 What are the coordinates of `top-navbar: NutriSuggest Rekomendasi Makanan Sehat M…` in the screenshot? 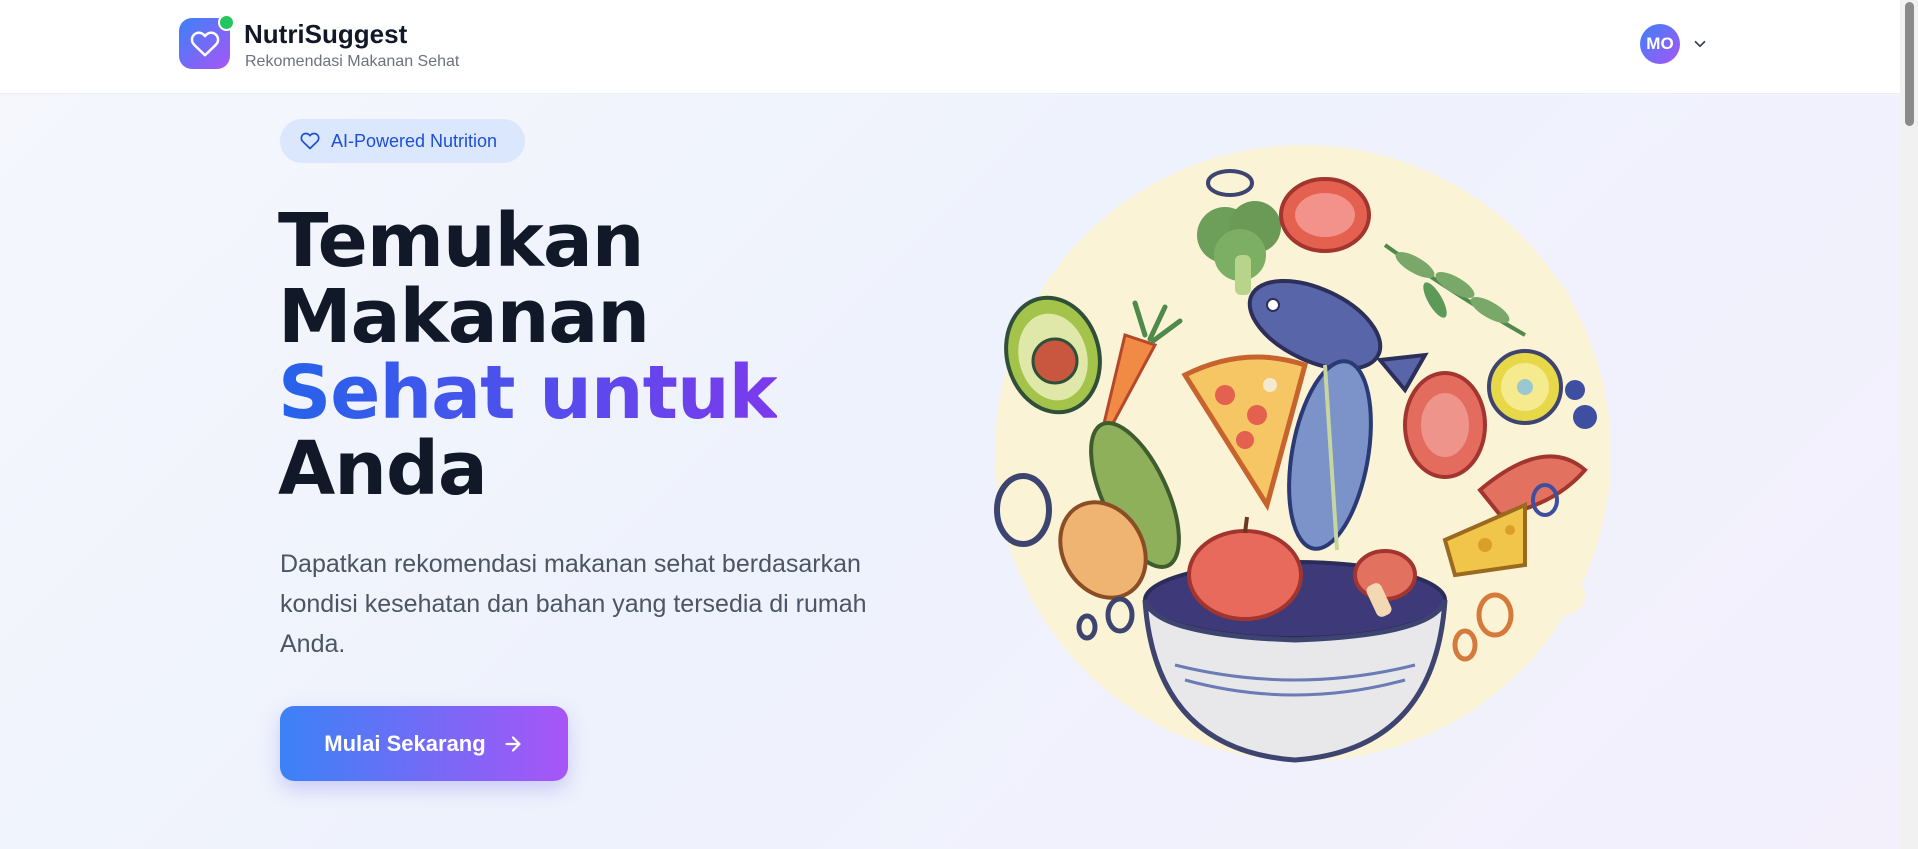 It's located at (950, 47).